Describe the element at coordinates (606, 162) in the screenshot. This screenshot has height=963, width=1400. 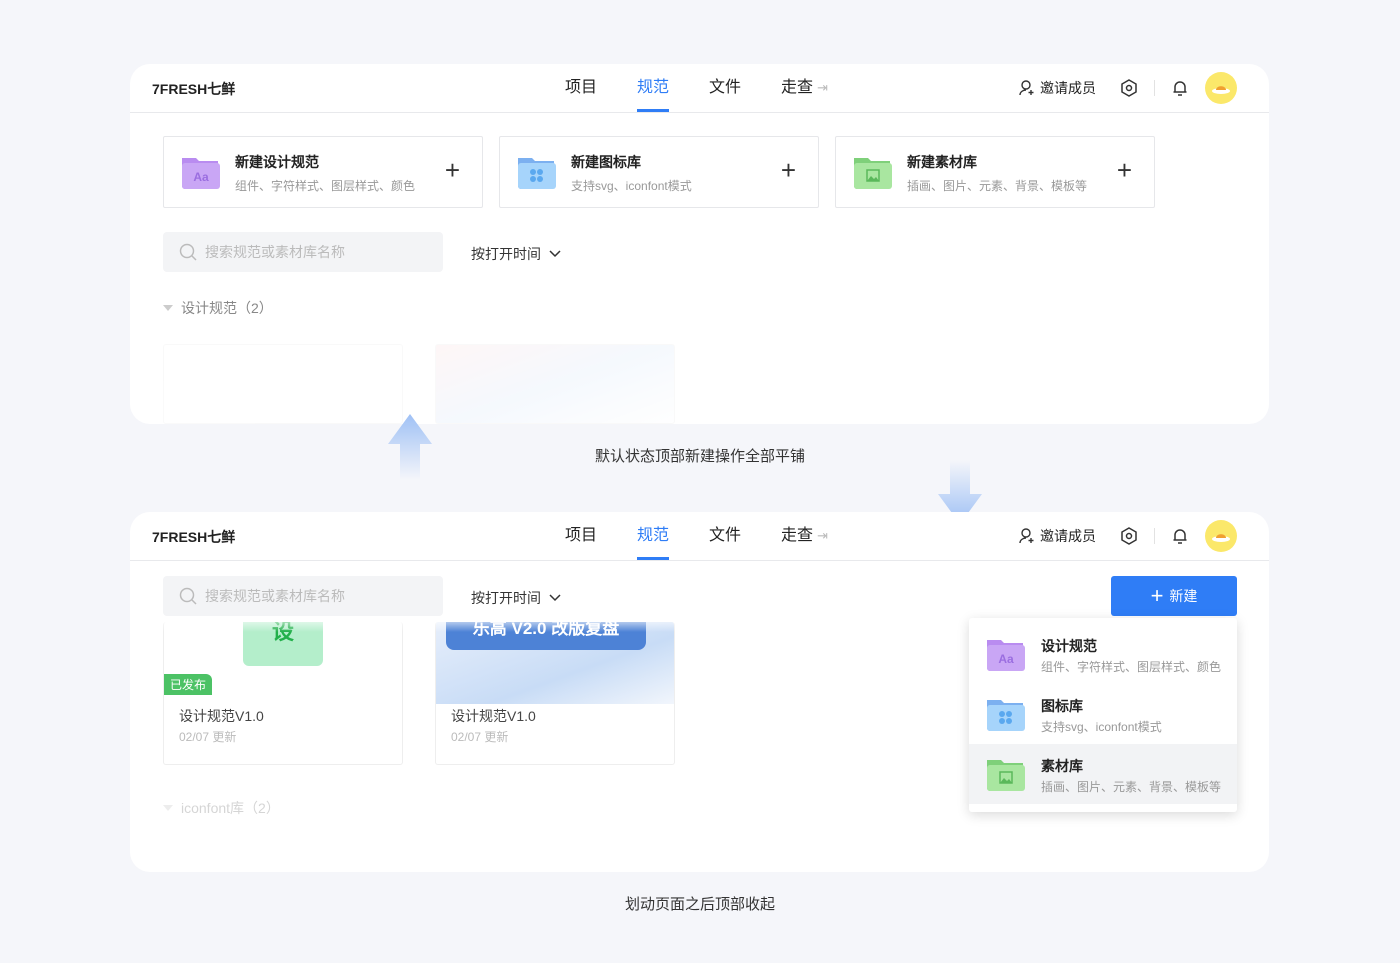
I see `card-title: 新建图标库` at that location.